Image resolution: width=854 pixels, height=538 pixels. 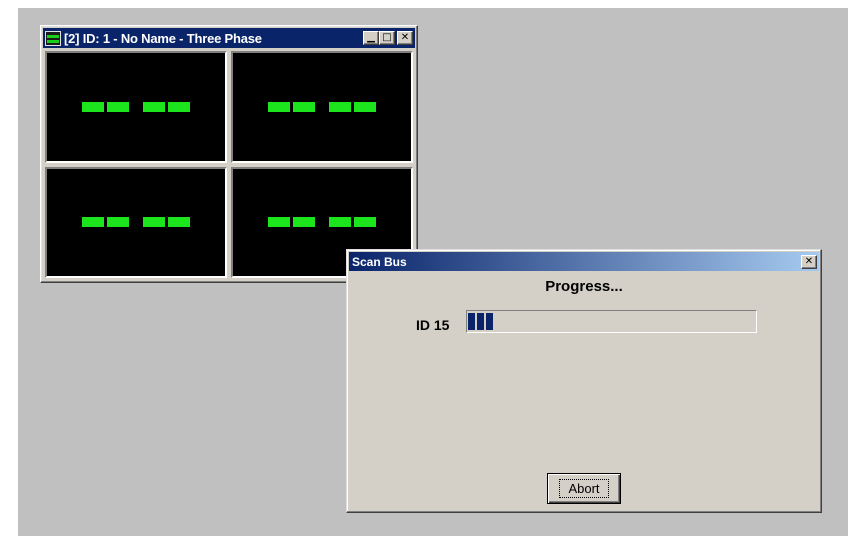 I want to click on abort-button-label: Abort, so click(x=584, y=488).